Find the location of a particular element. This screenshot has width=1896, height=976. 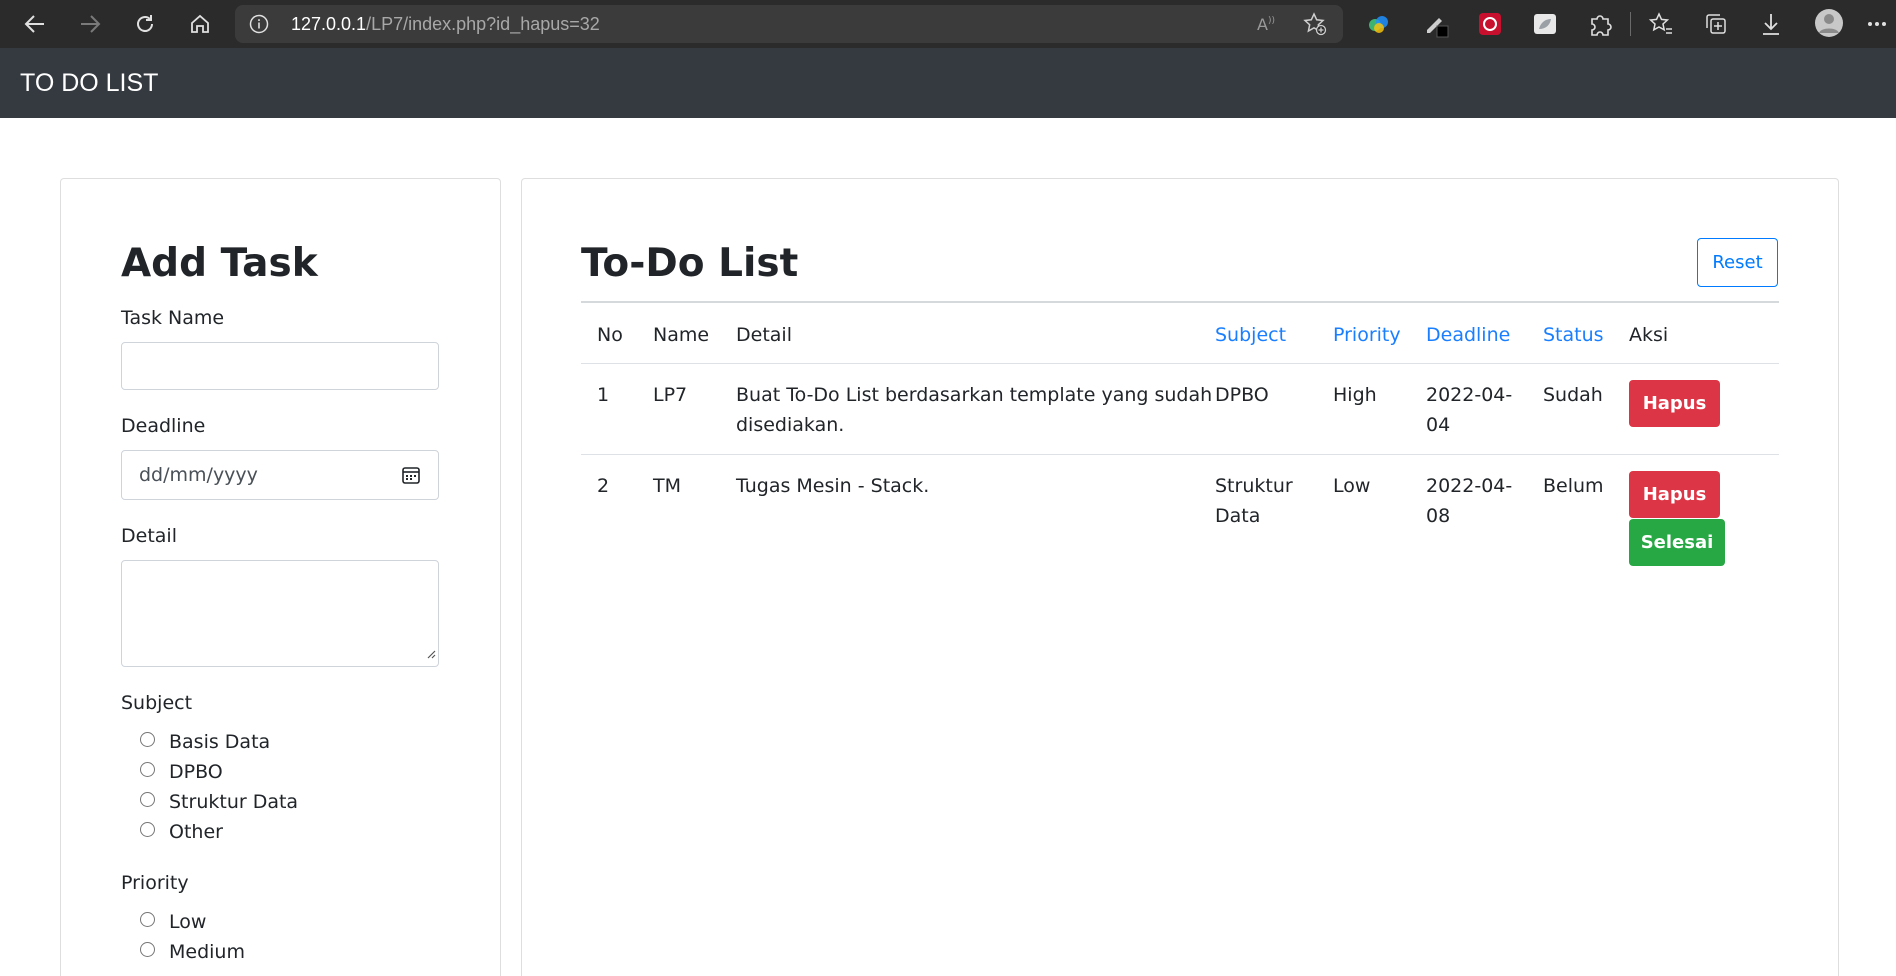

info-icon is located at coordinates (259, 24).